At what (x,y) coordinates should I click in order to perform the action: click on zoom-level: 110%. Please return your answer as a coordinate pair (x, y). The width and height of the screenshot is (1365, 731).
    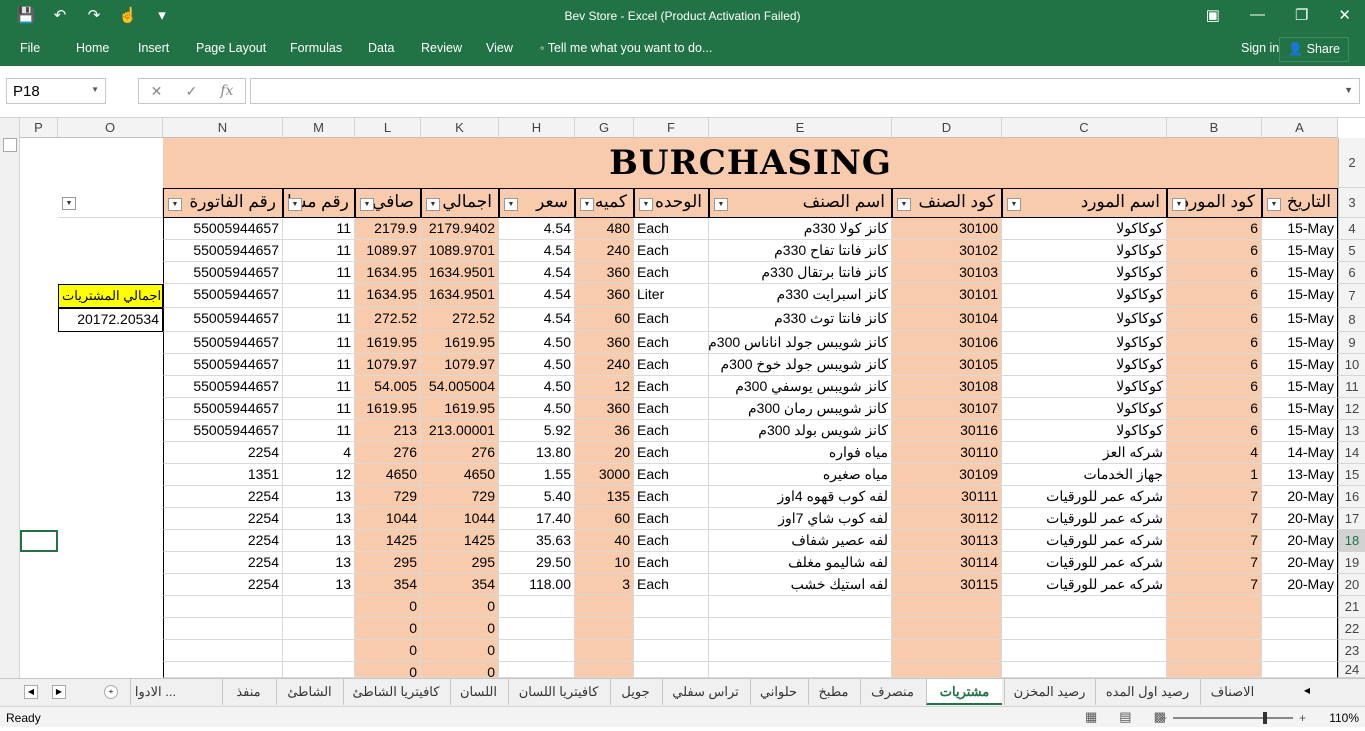
    Looking at the image, I should click on (1344, 718).